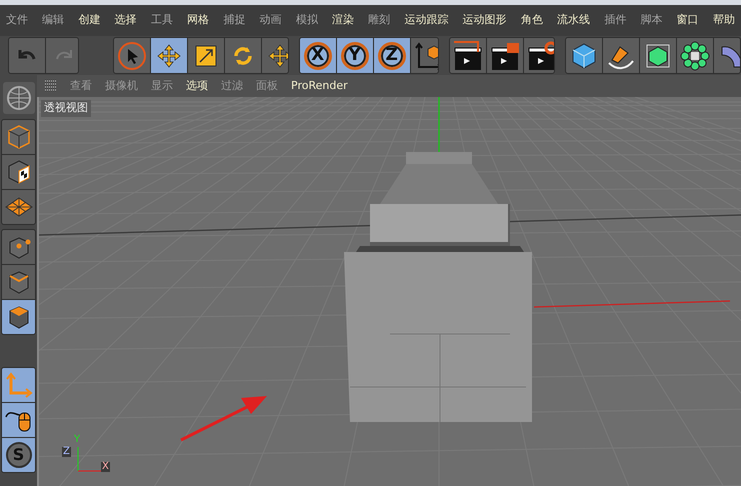 The image size is (741, 486). Describe the element at coordinates (161, 20) in the screenshot. I see `menu-item: 工具` at that location.